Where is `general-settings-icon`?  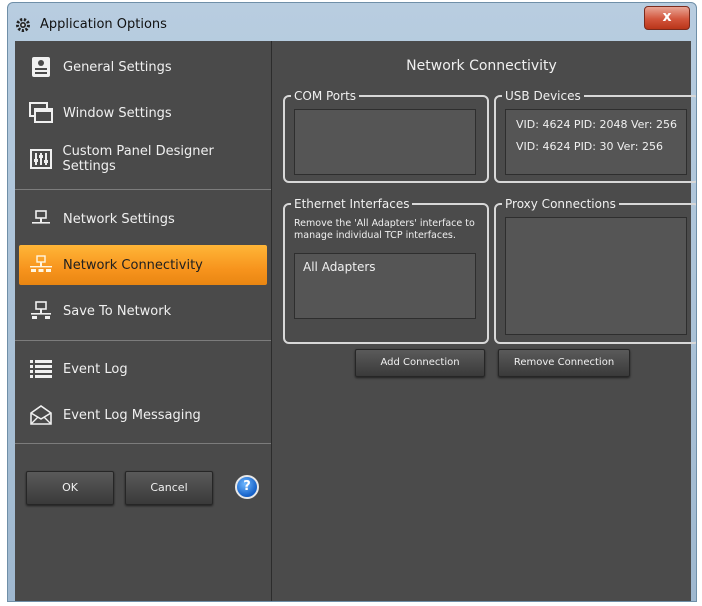
general-settings-icon is located at coordinates (41, 67).